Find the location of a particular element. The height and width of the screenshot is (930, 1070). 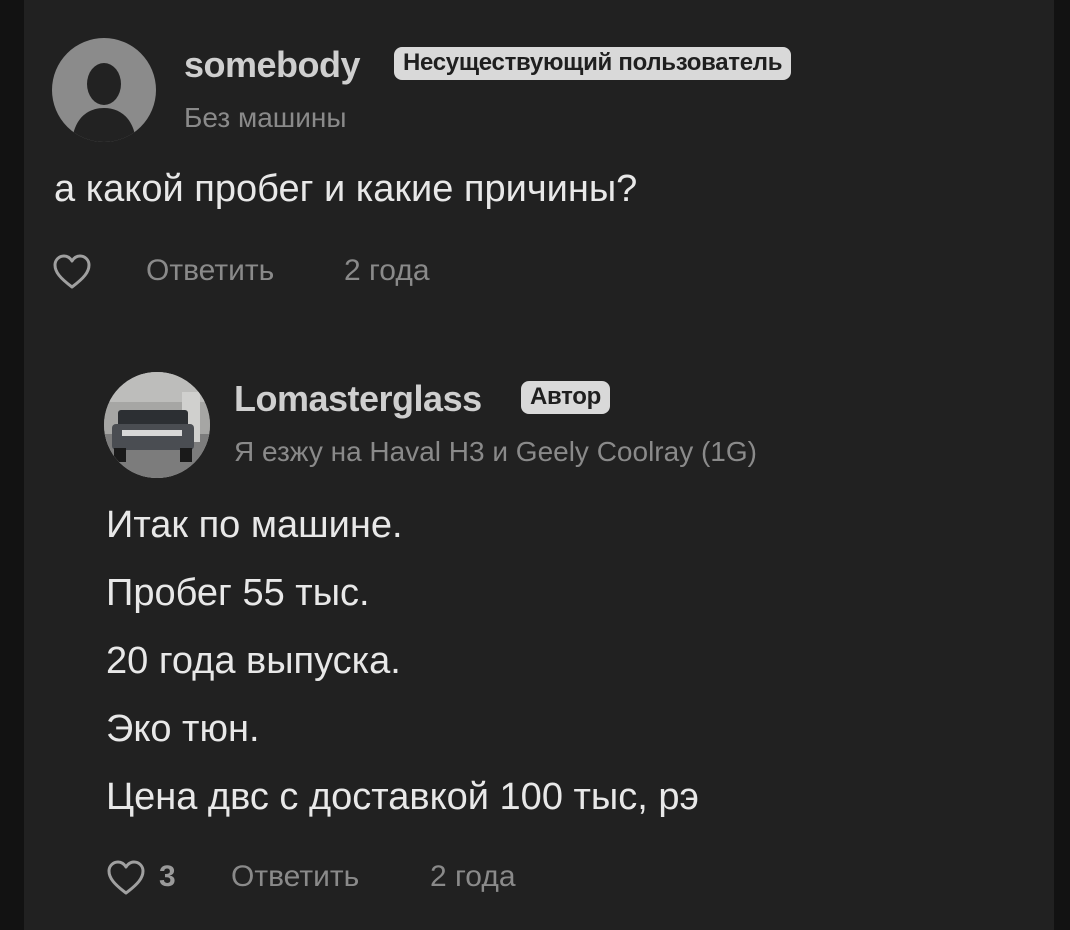

author-badge: Автор is located at coordinates (566, 397).